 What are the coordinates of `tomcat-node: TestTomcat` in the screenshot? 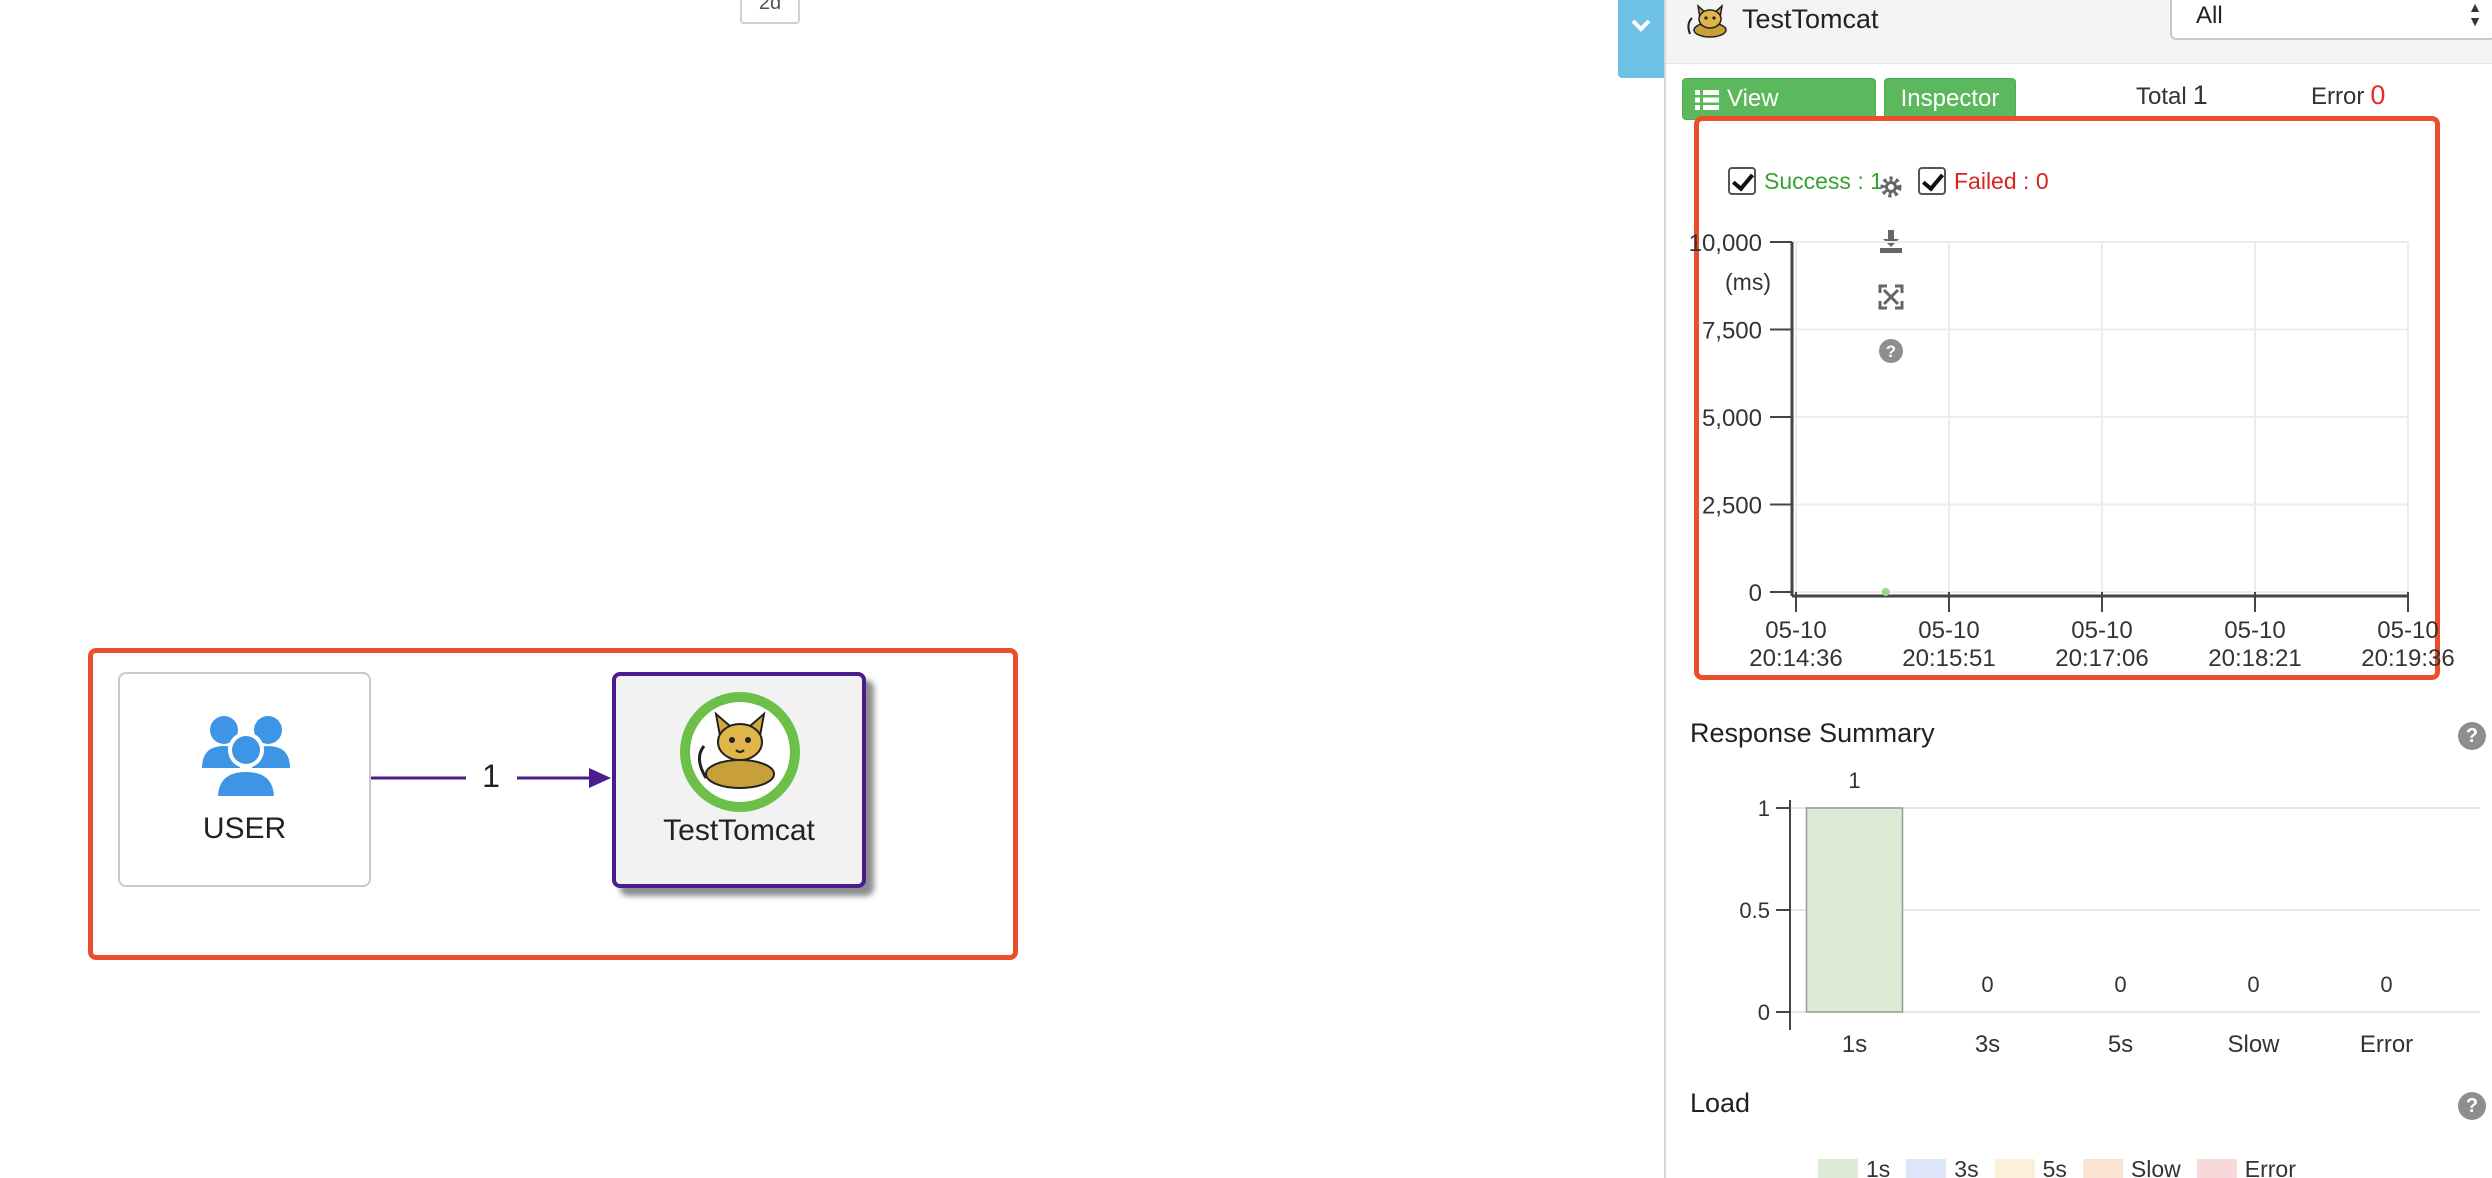 It's located at (739, 780).